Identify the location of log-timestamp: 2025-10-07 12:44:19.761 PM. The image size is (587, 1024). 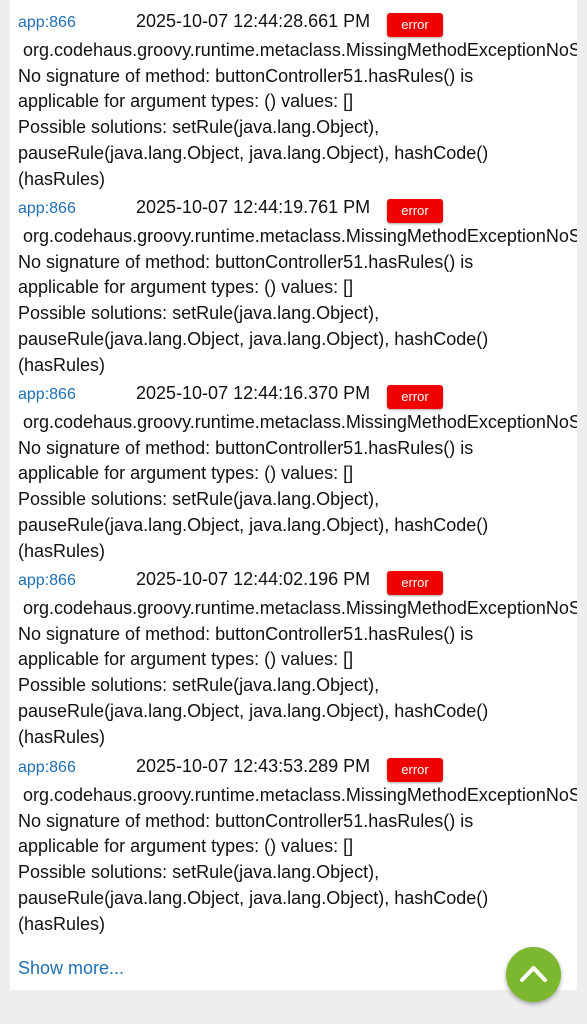
(253, 207).